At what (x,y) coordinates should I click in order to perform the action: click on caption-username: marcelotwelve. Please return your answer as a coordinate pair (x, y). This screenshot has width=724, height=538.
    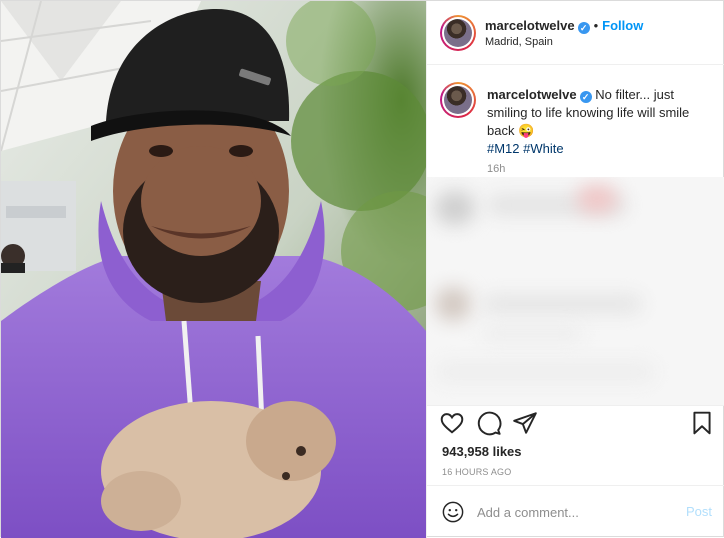
    Looking at the image, I should click on (532, 94).